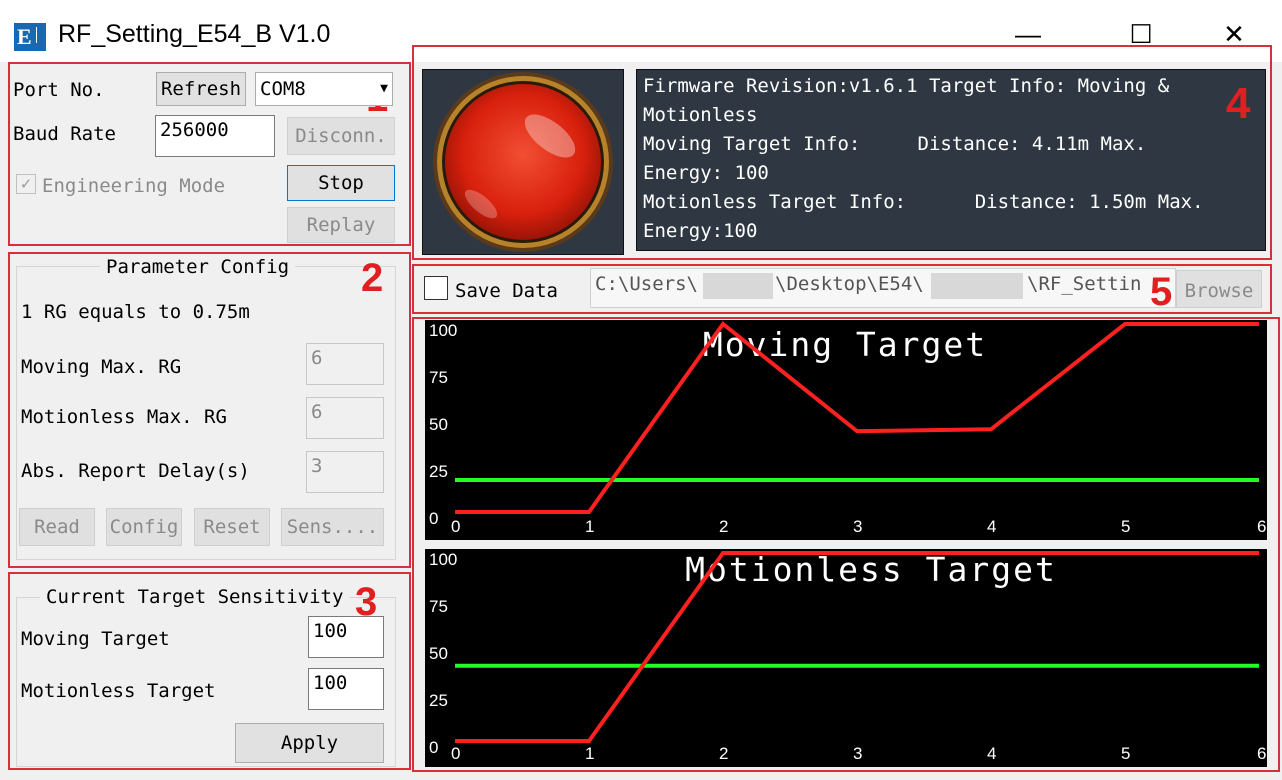 Image resolution: width=1282 pixels, height=780 pixels. What do you see at coordinates (57, 527) in the screenshot?
I see `read-button: Read` at bounding box center [57, 527].